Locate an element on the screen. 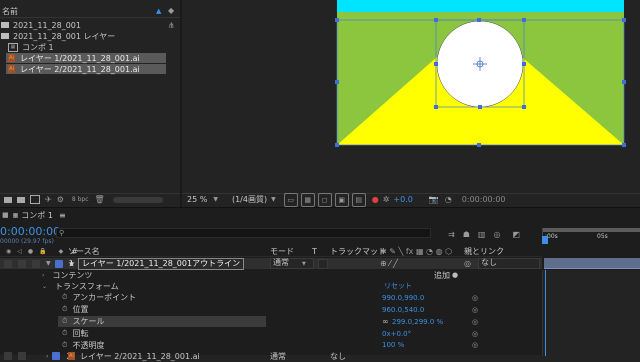  close-icon: ■ is located at coordinates (5, 215).